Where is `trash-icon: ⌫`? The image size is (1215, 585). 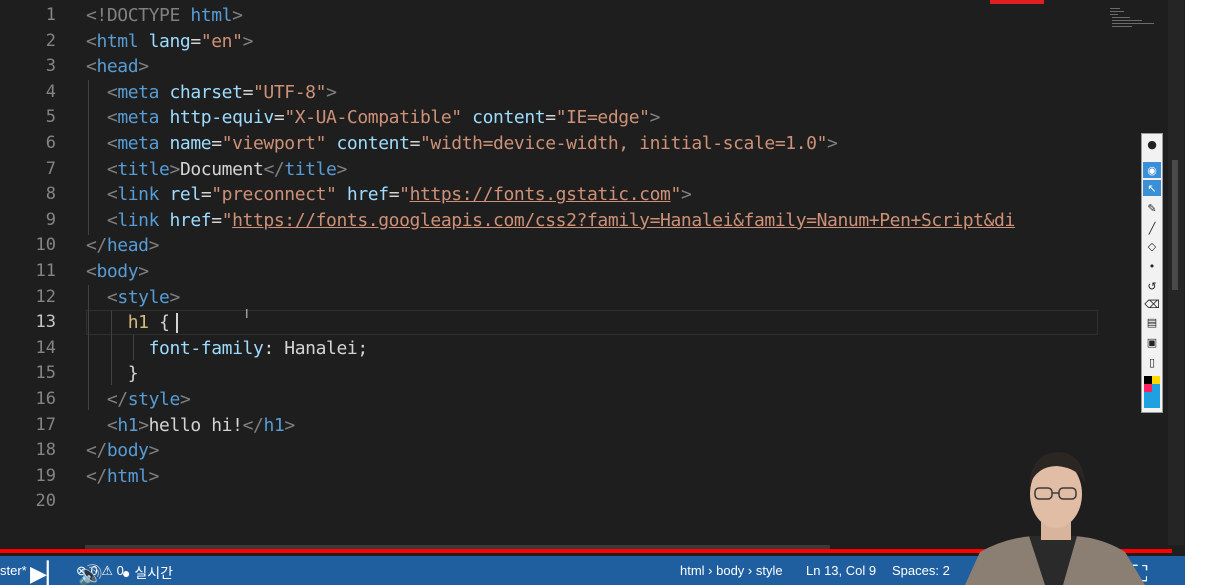 trash-icon: ⌫ is located at coordinates (1152, 304).